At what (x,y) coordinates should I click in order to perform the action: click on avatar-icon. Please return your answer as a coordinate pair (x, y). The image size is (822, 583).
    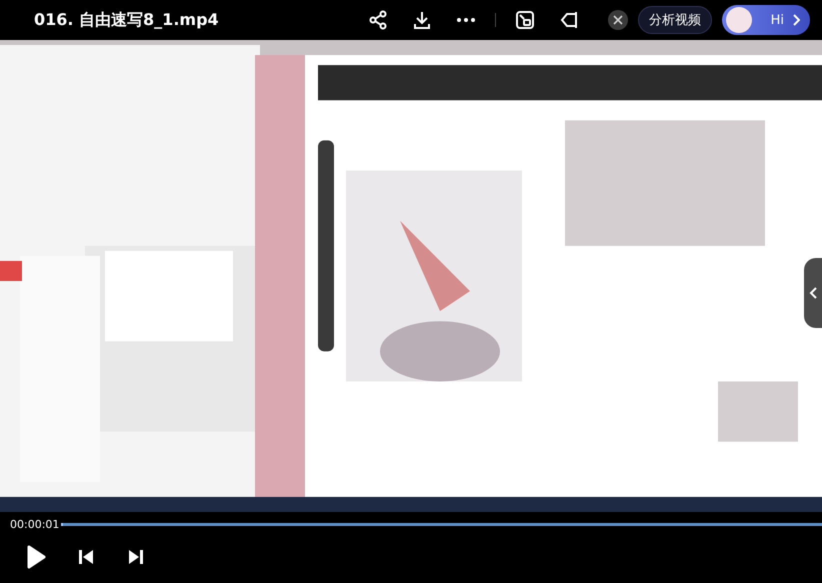
    Looking at the image, I should click on (739, 20).